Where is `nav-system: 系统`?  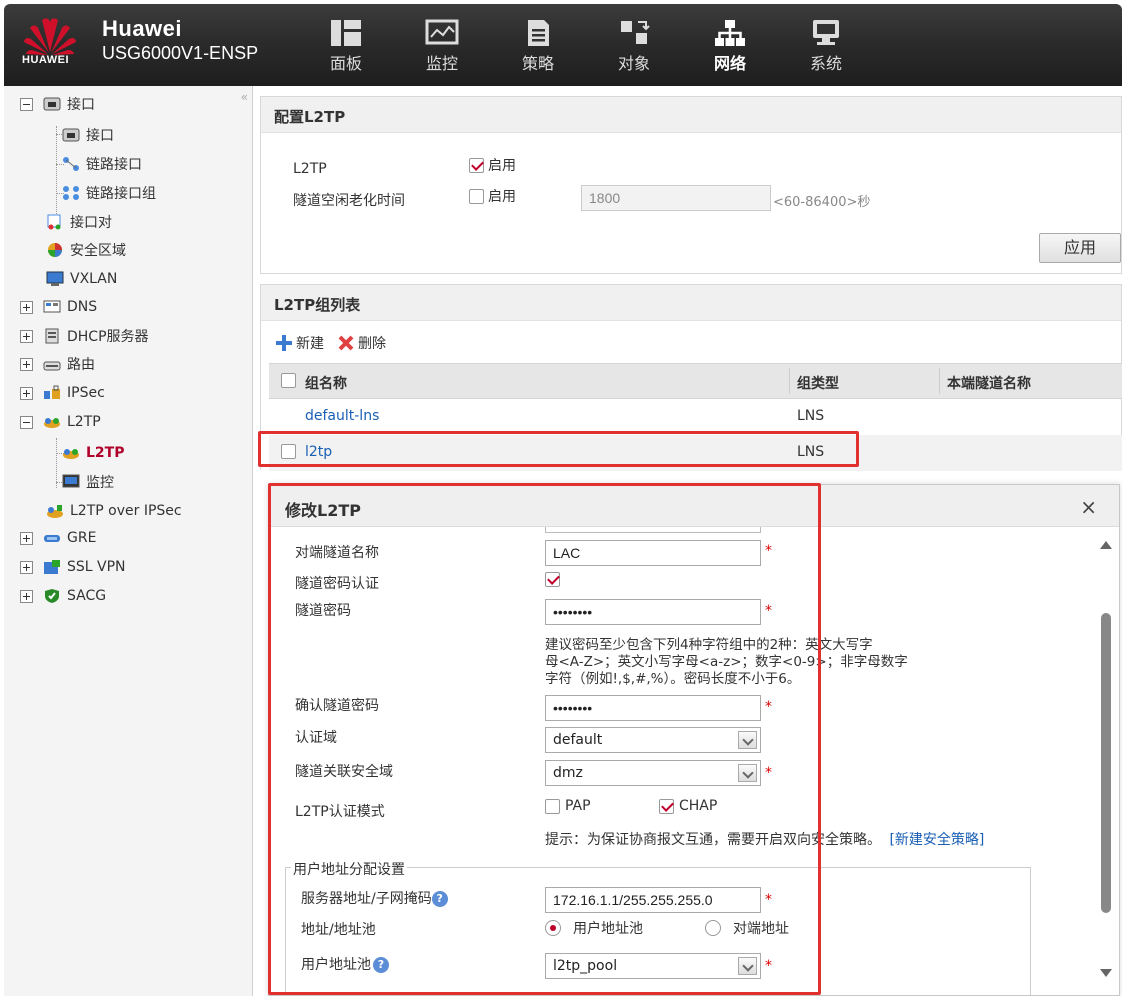
nav-system: 系统 is located at coordinates (826, 46).